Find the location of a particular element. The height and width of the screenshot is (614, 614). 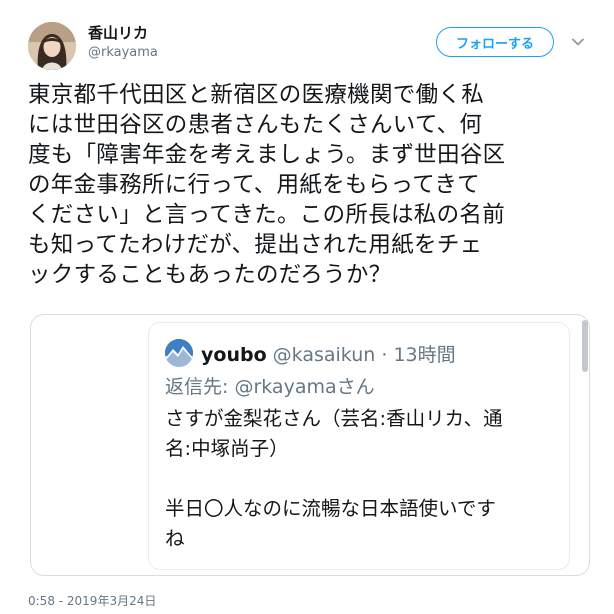

reply-suffix: さん is located at coordinates (355, 387).